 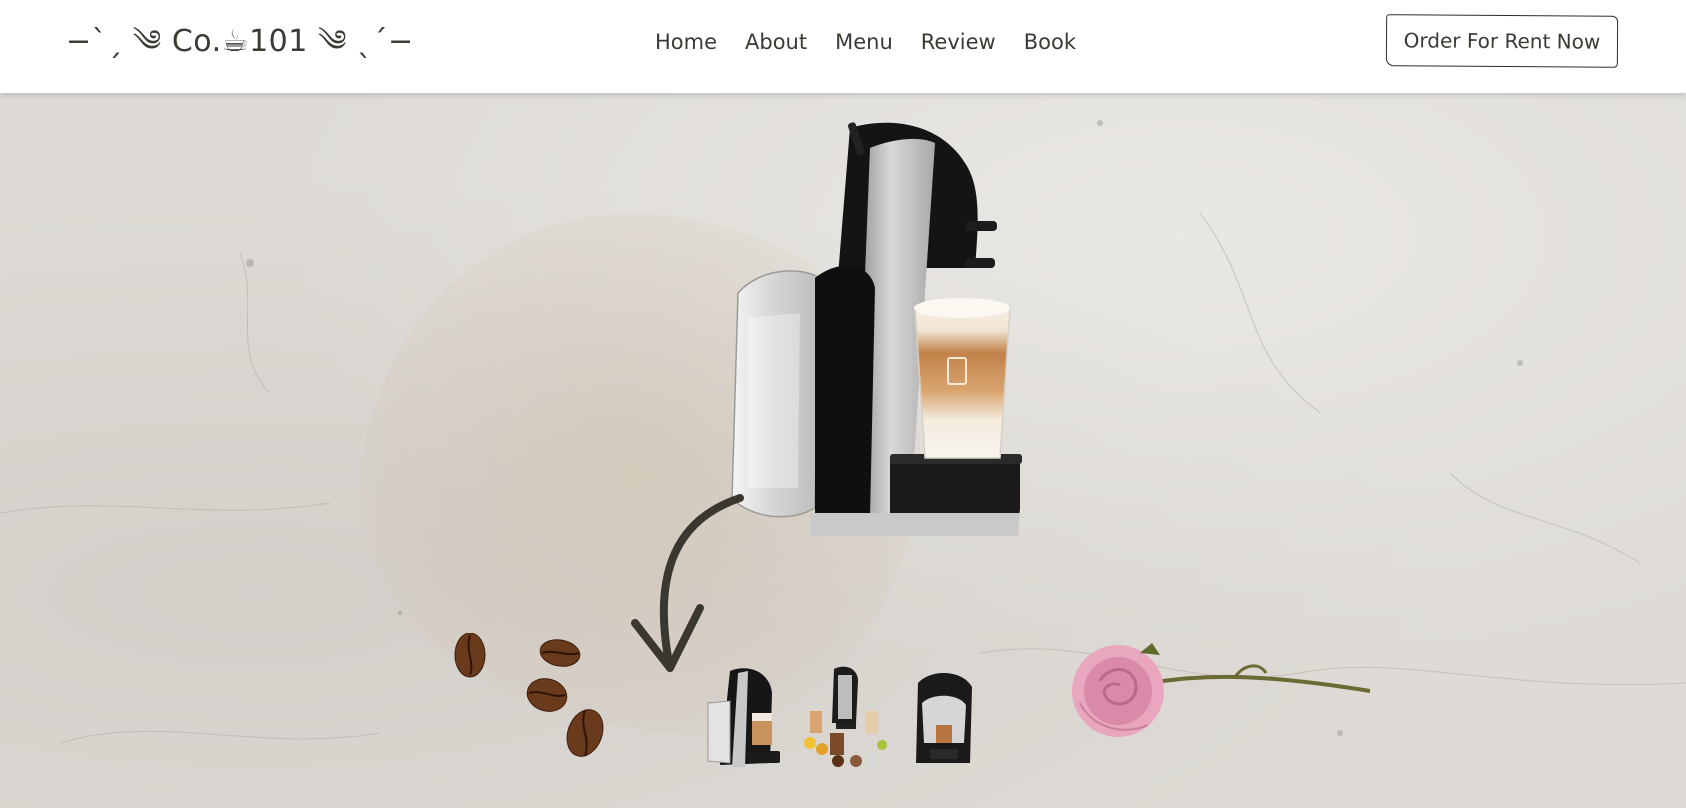 I want to click on coffee-machine-side-icon, so click(x=944, y=717).